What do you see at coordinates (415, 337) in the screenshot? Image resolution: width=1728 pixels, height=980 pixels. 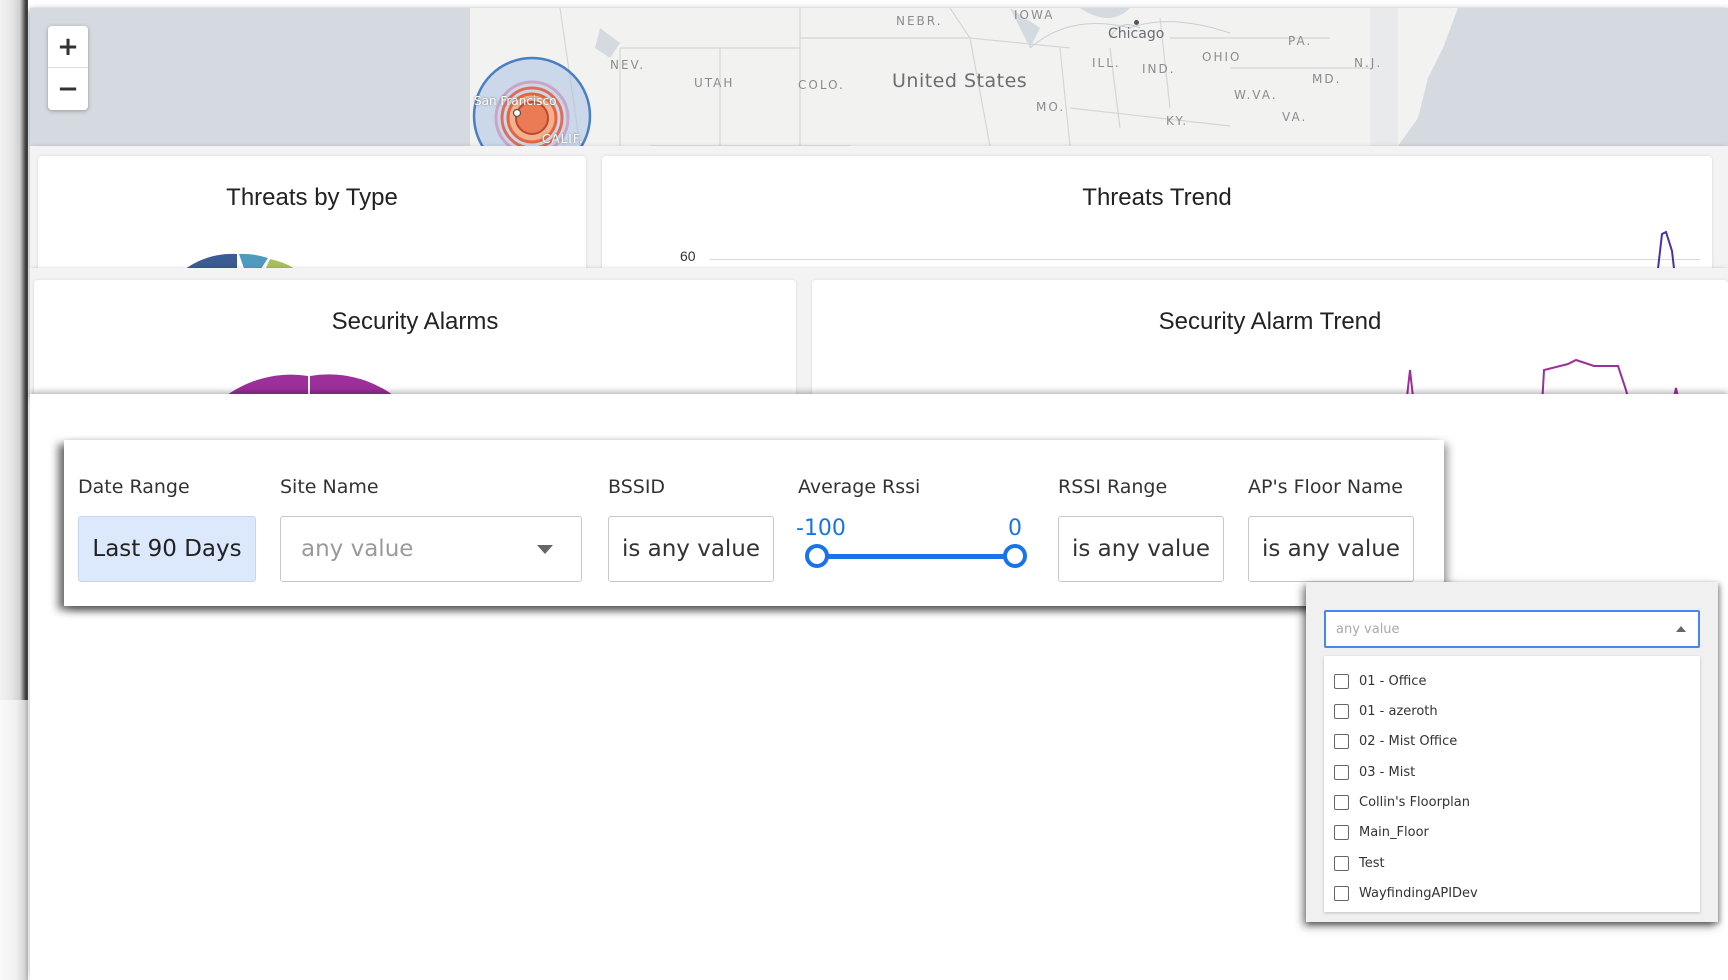 I see `security-alarms-panel: Security Alarms` at bounding box center [415, 337].